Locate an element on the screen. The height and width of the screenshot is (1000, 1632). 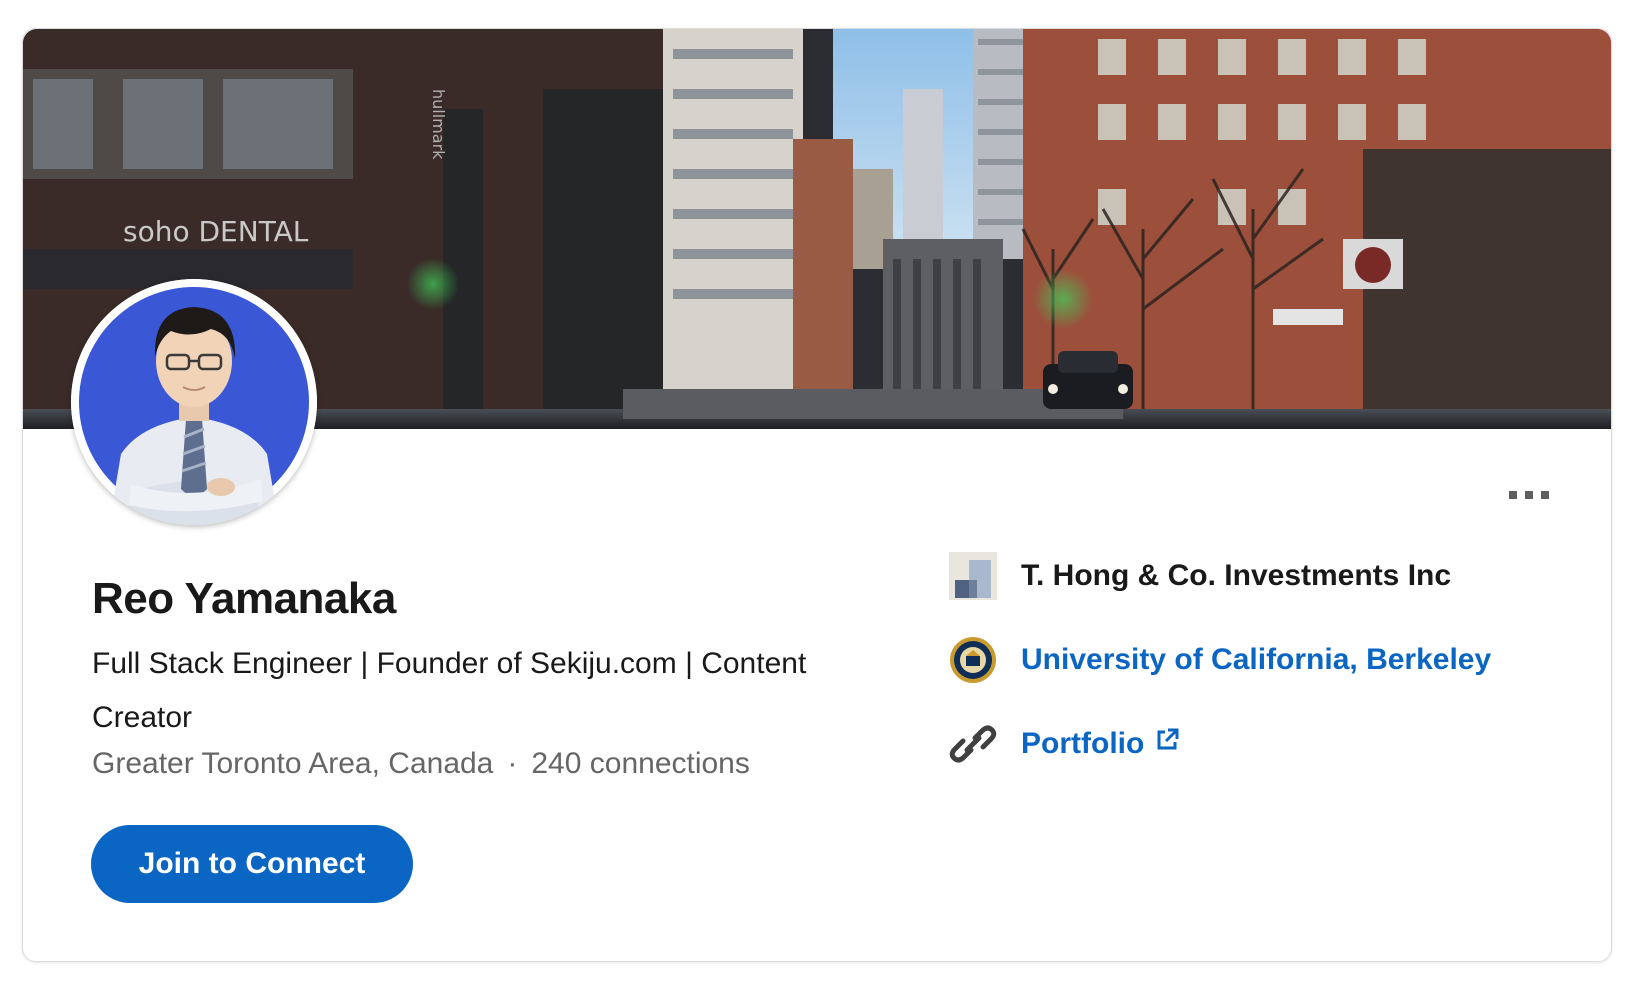
education-school: University of California, Berkeley is located at coordinates (1220, 660).